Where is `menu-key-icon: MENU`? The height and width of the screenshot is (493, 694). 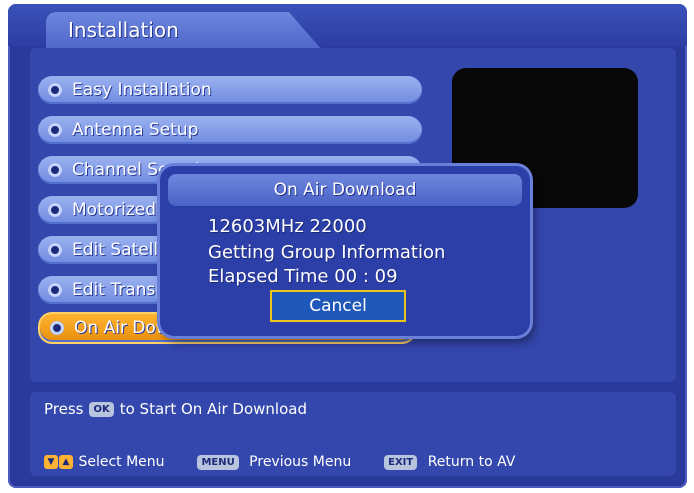 menu-key-icon: MENU is located at coordinates (218, 462).